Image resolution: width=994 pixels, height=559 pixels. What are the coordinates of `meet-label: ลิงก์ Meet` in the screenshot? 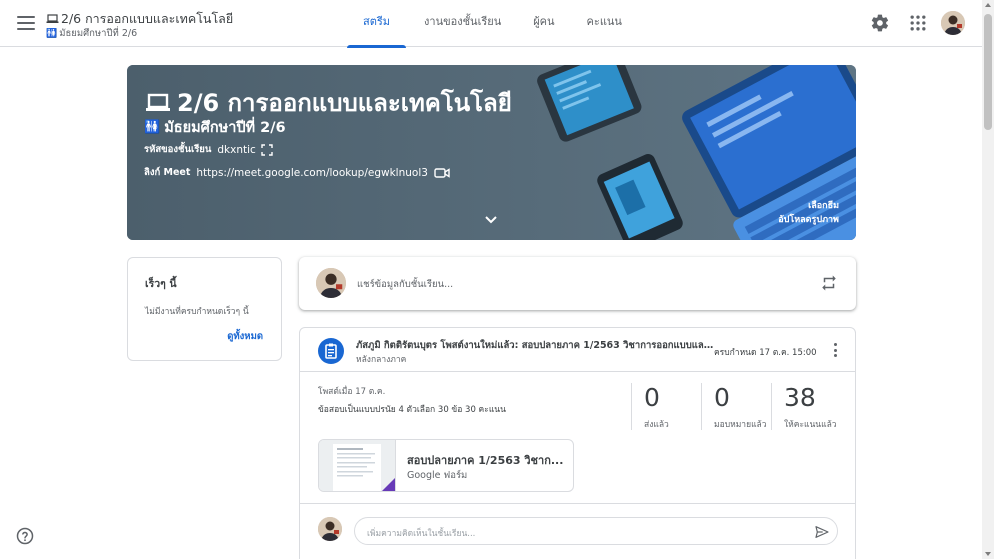 It's located at (167, 172).